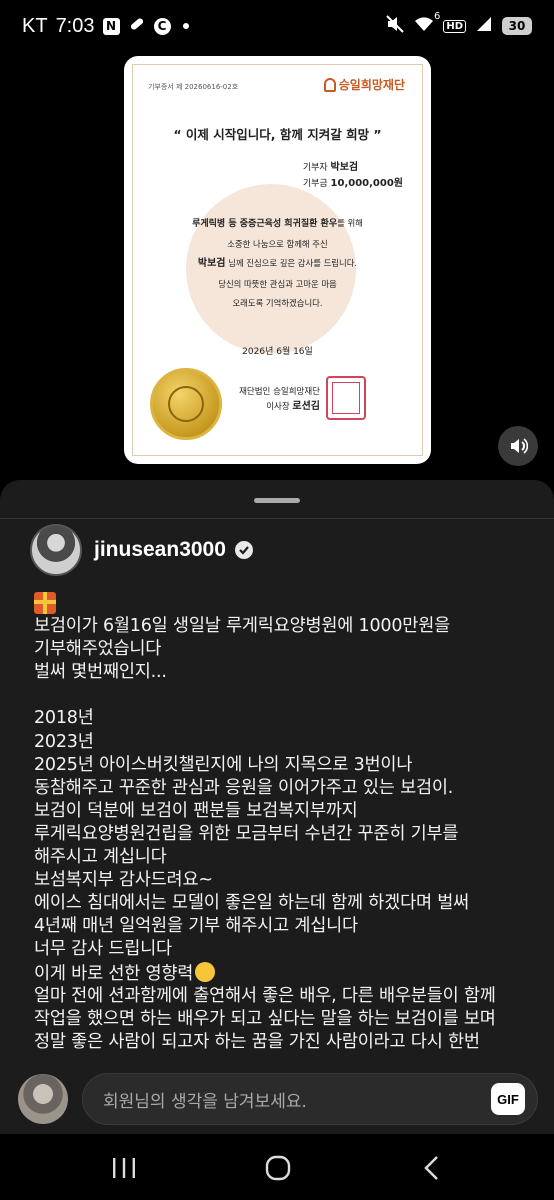  I want to click on donor-label: 기부자, so click(315, 168).